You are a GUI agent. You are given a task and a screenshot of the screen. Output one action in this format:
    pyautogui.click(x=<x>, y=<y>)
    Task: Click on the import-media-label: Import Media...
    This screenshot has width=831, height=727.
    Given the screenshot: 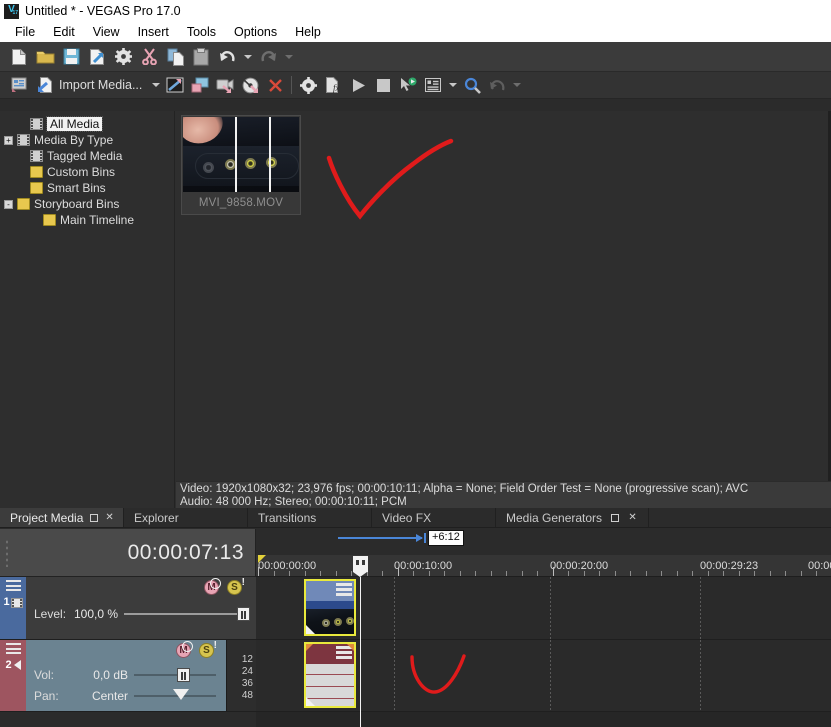 What is the action you would take?
    pyautogui.click(x=102, y=85)
    